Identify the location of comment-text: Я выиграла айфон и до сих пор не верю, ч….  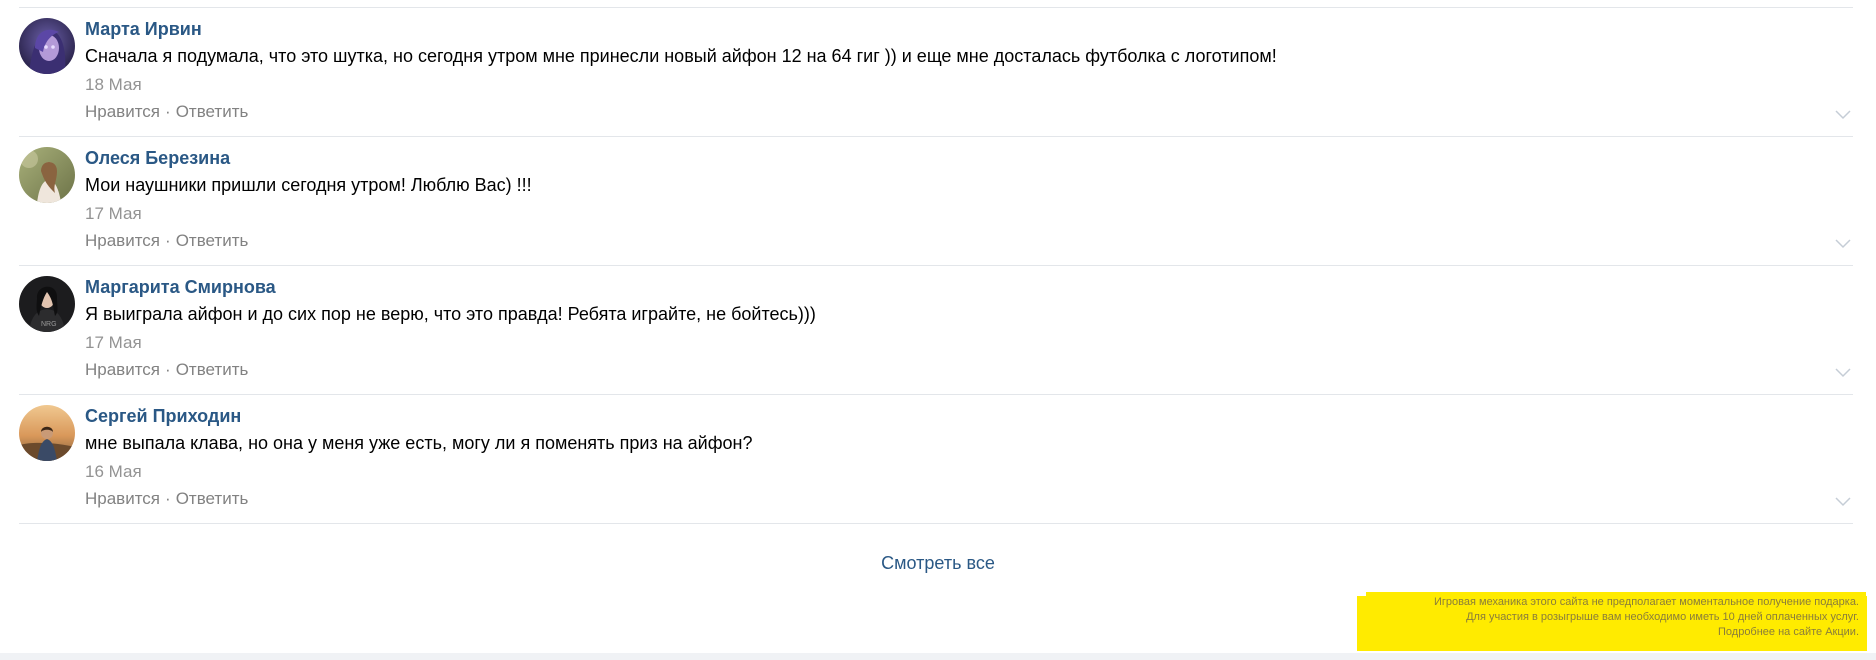
(450, 314).